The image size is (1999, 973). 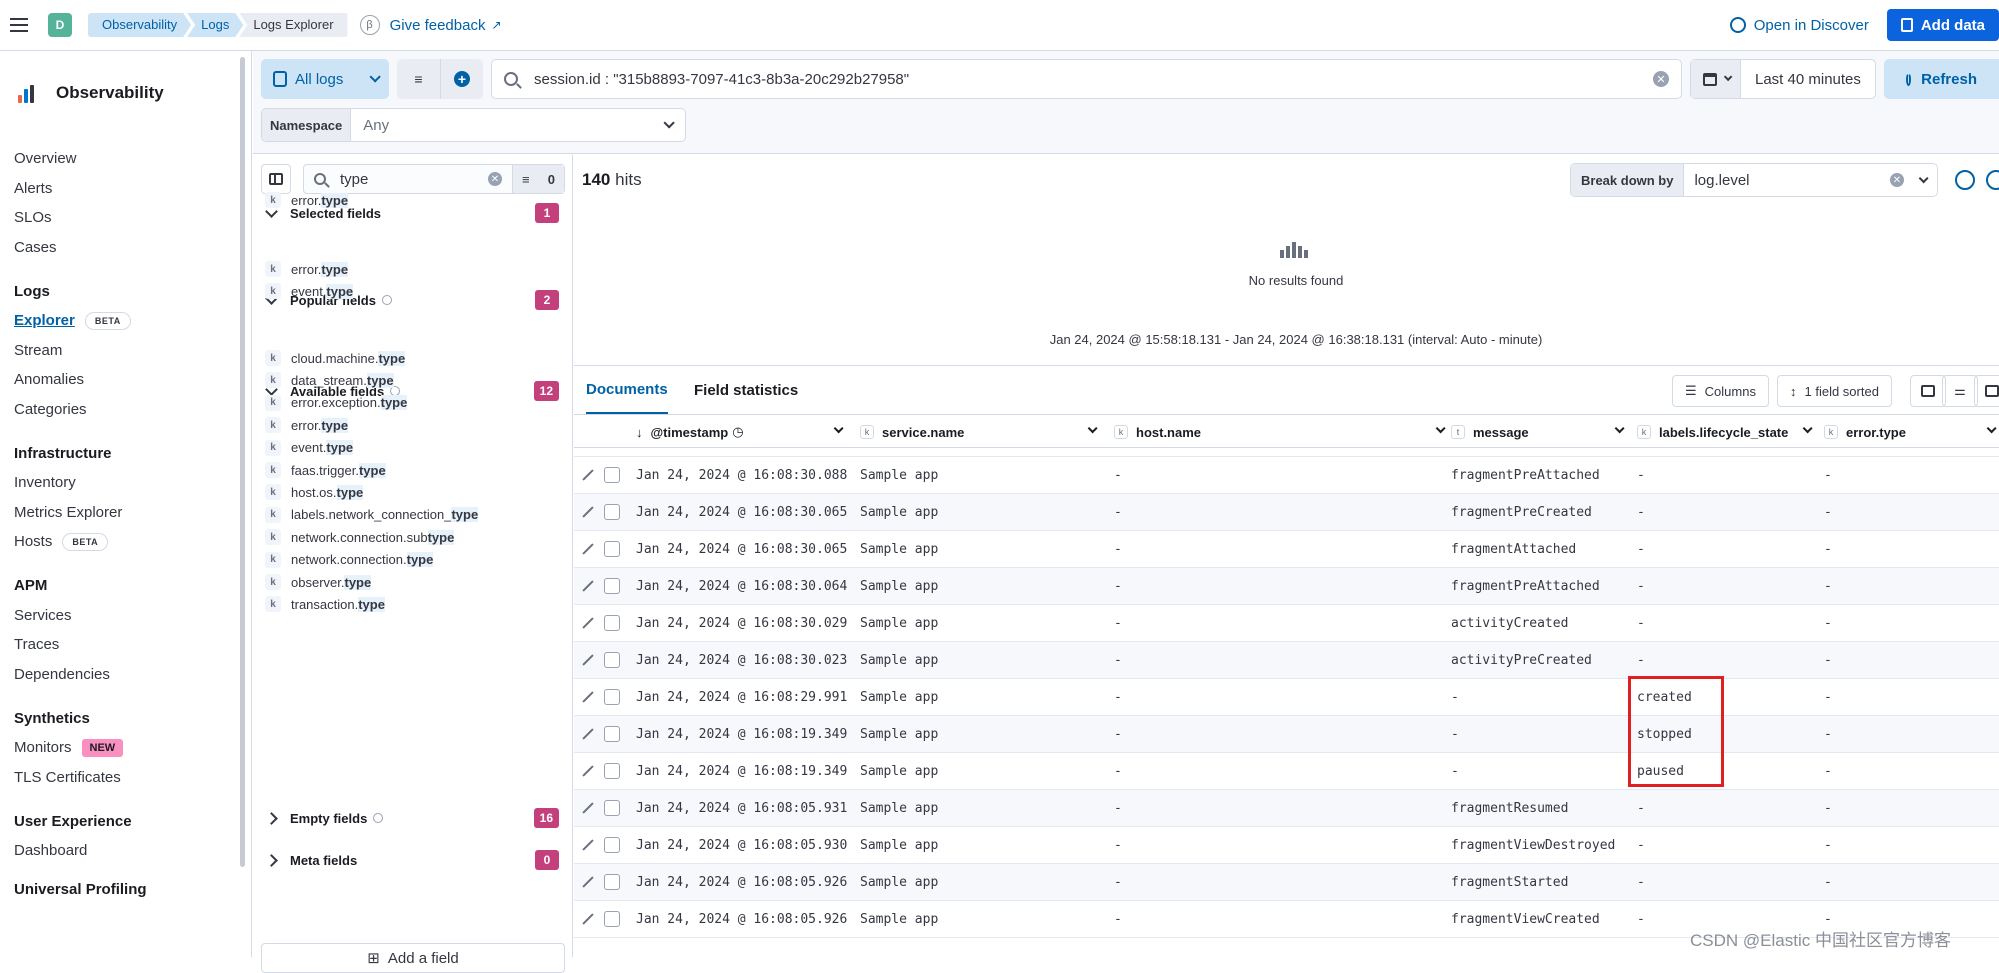 I want to click on nav-item-hosts: Hosts BETA, so click(x=124, y=542).